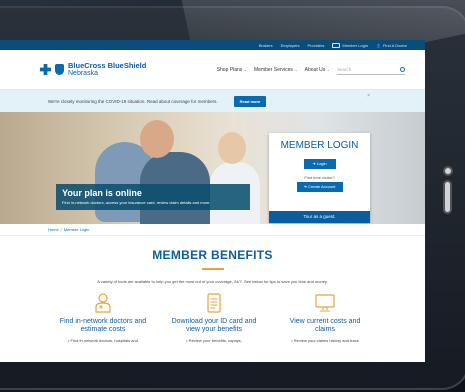  Describe the element at coordinates (371, 70) in the screenshot. I see `search-input: Search` at that location.